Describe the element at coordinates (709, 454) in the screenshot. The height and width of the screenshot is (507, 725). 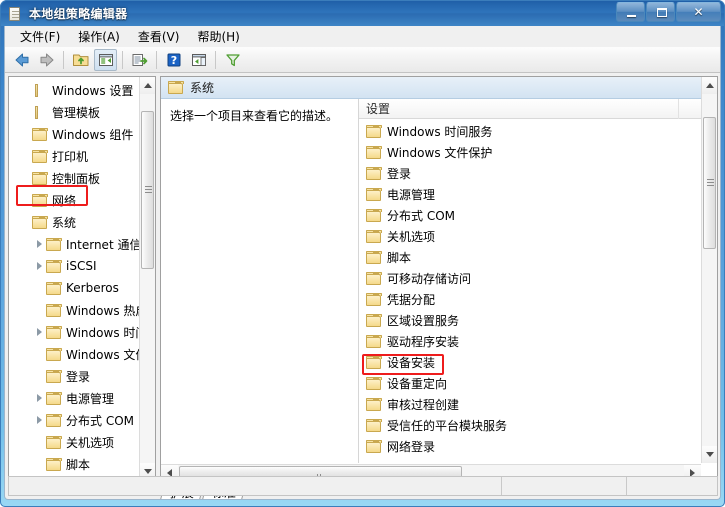
I see `scroll-down-button` at that location.